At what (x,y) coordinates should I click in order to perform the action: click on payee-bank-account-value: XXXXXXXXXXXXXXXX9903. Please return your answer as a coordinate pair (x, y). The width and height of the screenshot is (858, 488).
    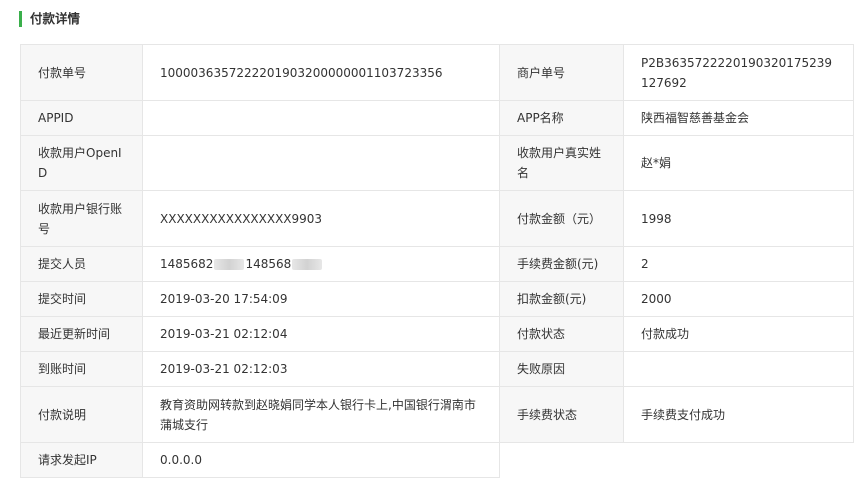
    Looking at the image, I should click on (321, 218).